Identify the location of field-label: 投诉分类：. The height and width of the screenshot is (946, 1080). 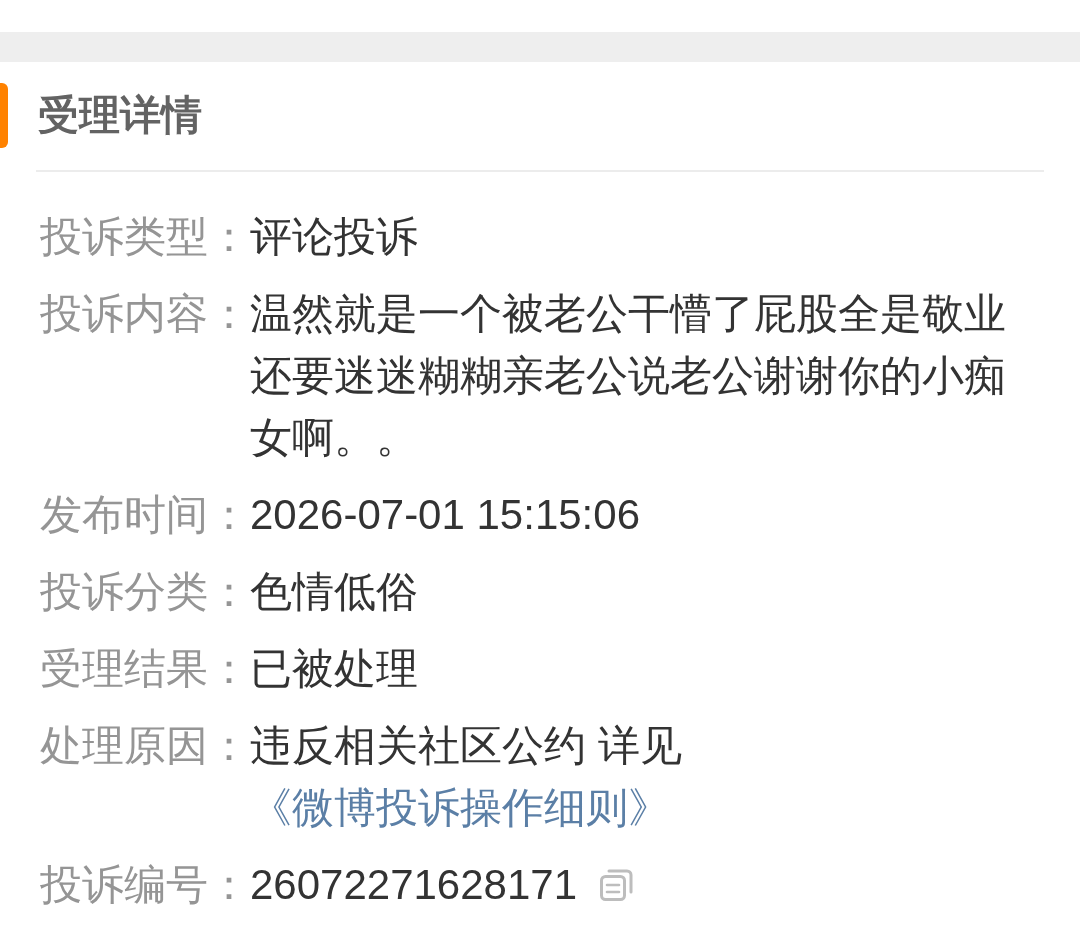
(144, 592).